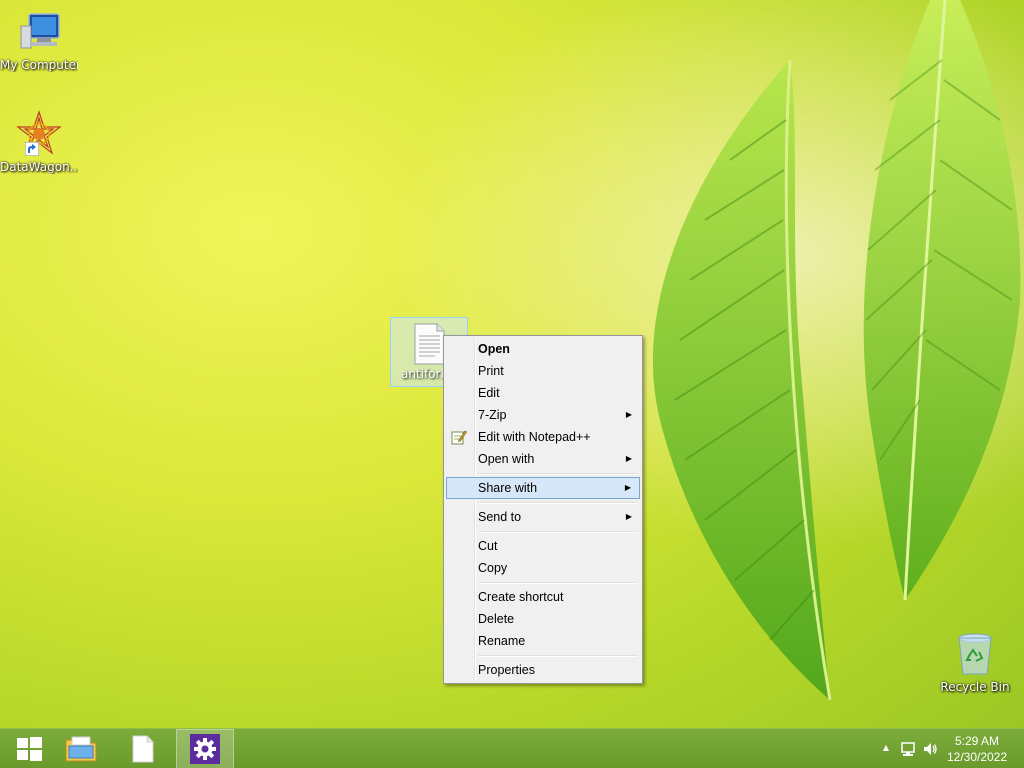 This screenshot has width=1024, height=768. What do you see at coordinates (500, 517) in the screenshot?
I see `menu-item-label: Send to` at bounding box center [500, 517].